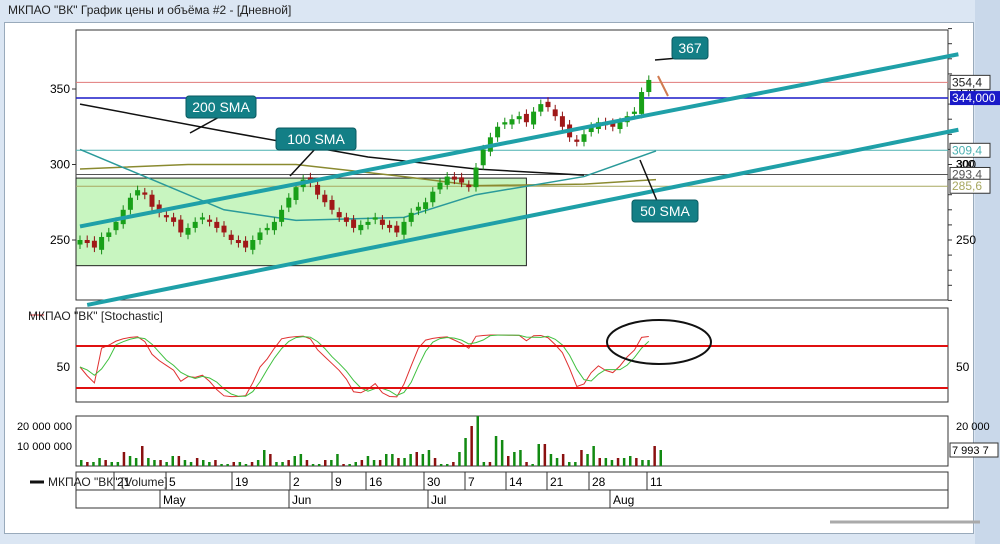 This screenshot has width=1000, height=544. Describe the element at coordinates (967, 150) in the screenshot. I see `price-level-label: 309,4` at that location.